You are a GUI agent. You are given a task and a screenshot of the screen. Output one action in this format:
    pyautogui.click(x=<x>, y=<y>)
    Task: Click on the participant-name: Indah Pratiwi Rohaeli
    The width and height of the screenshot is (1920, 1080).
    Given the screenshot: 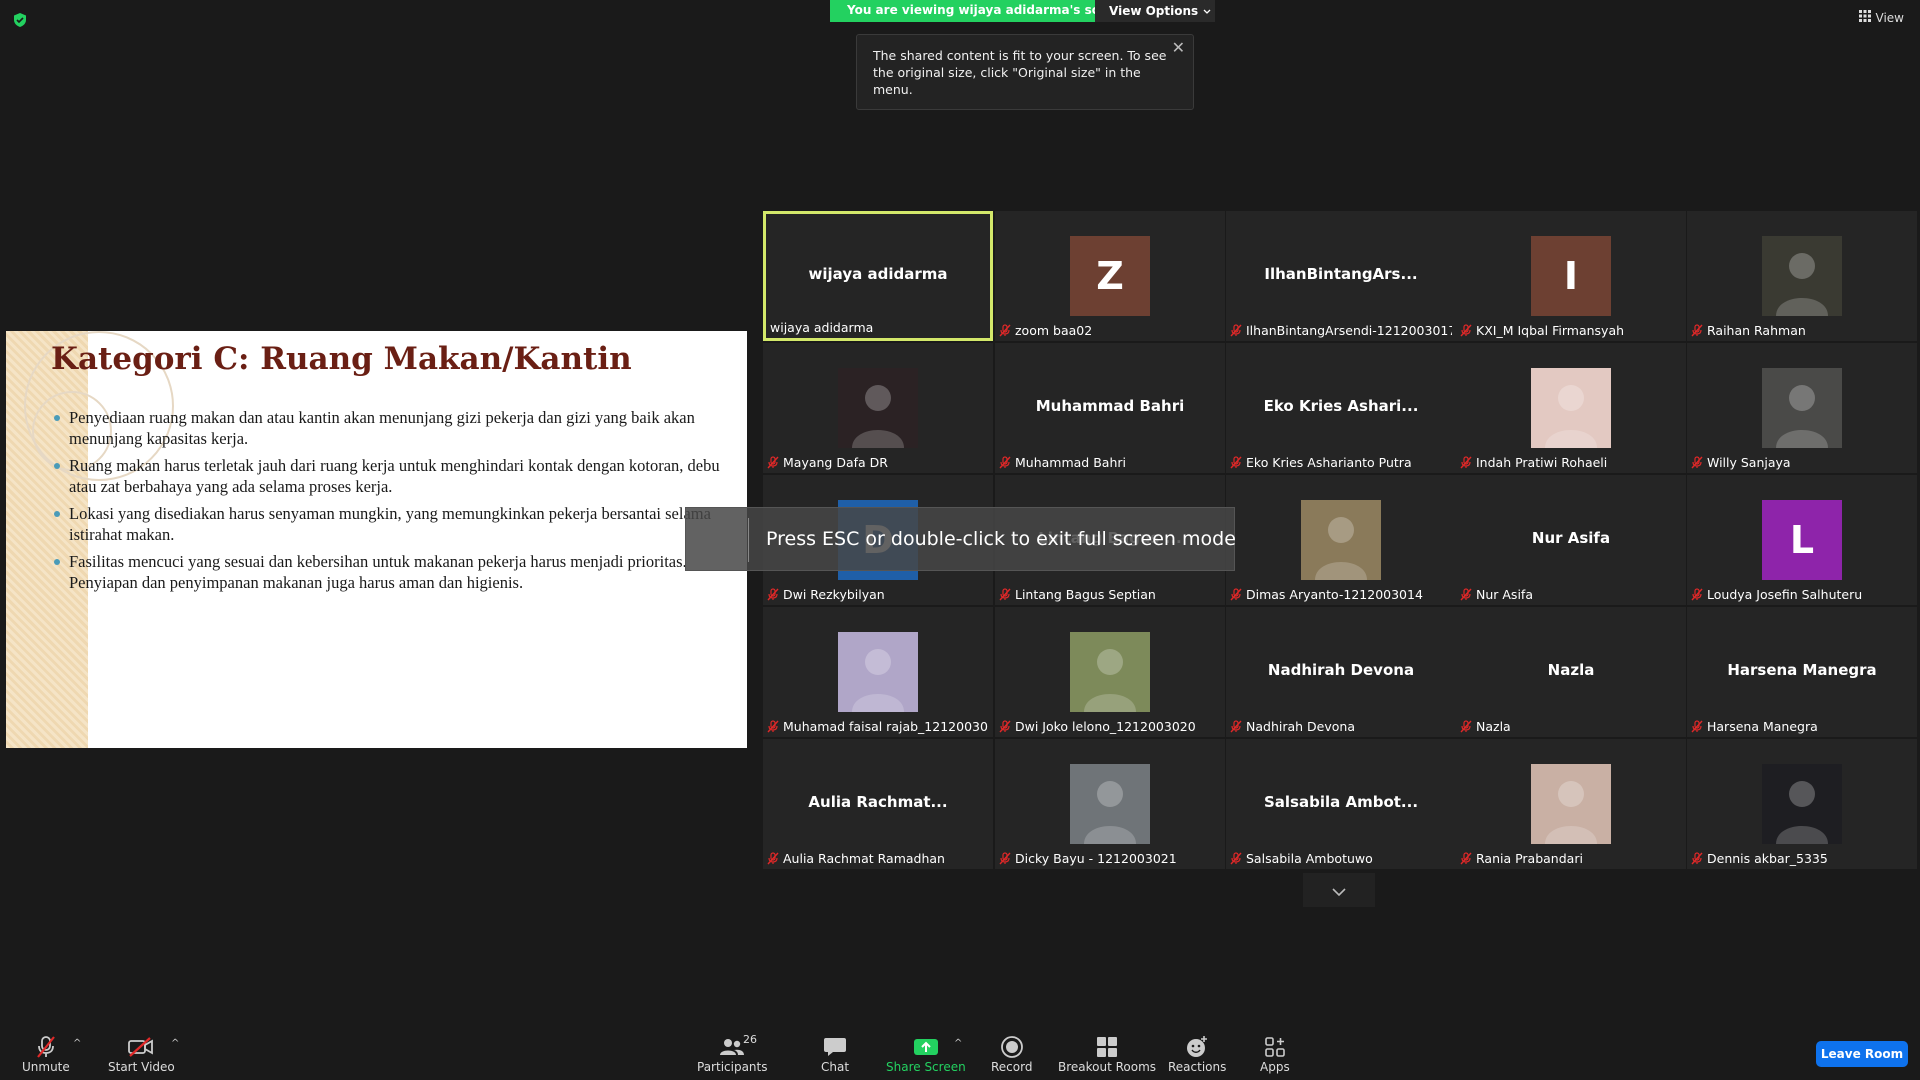 What is the action you would take?
    pyautogui.click(x=1542, y=462)
    